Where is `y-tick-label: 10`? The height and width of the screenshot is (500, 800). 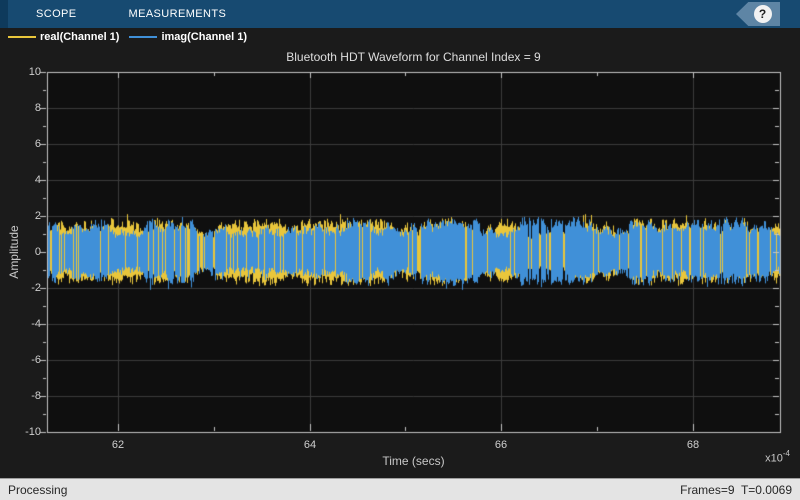 y-tick-label: 10 is located at coordinates (34, 72).